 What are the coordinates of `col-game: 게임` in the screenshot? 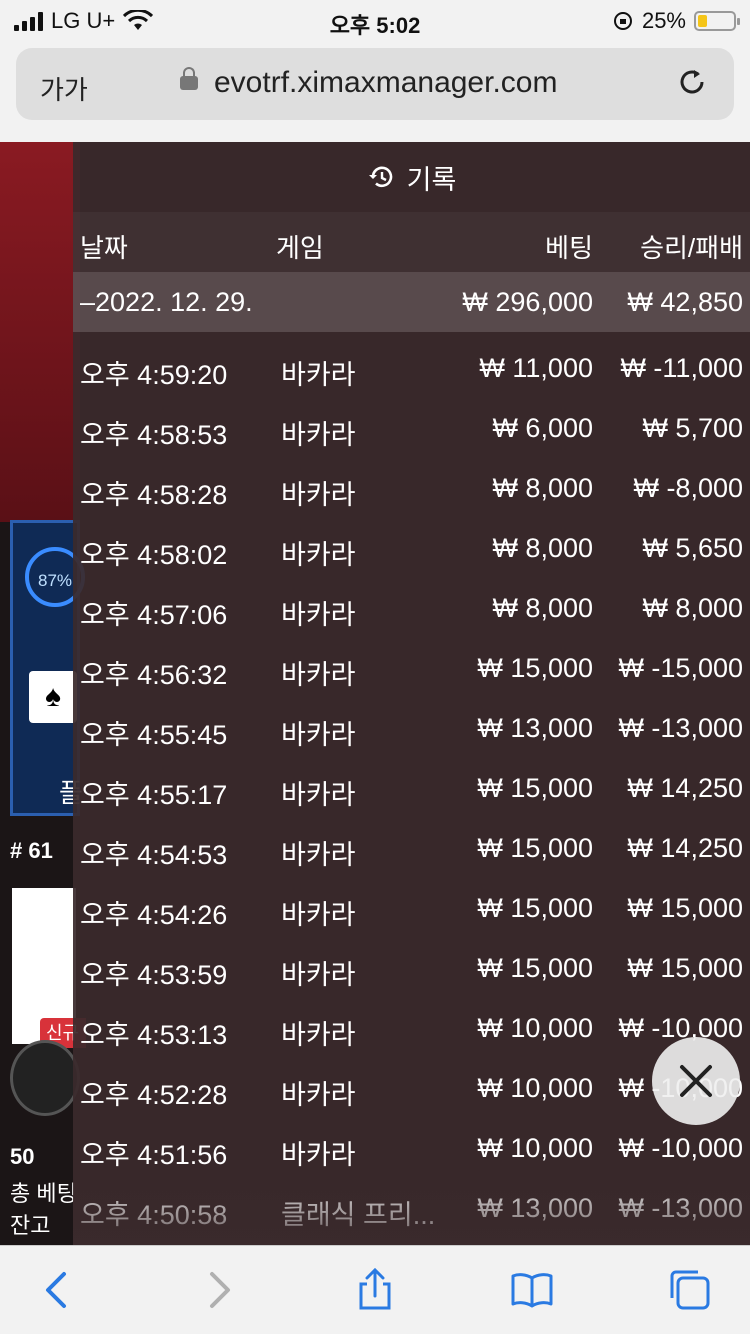 It's located at (300, 248).